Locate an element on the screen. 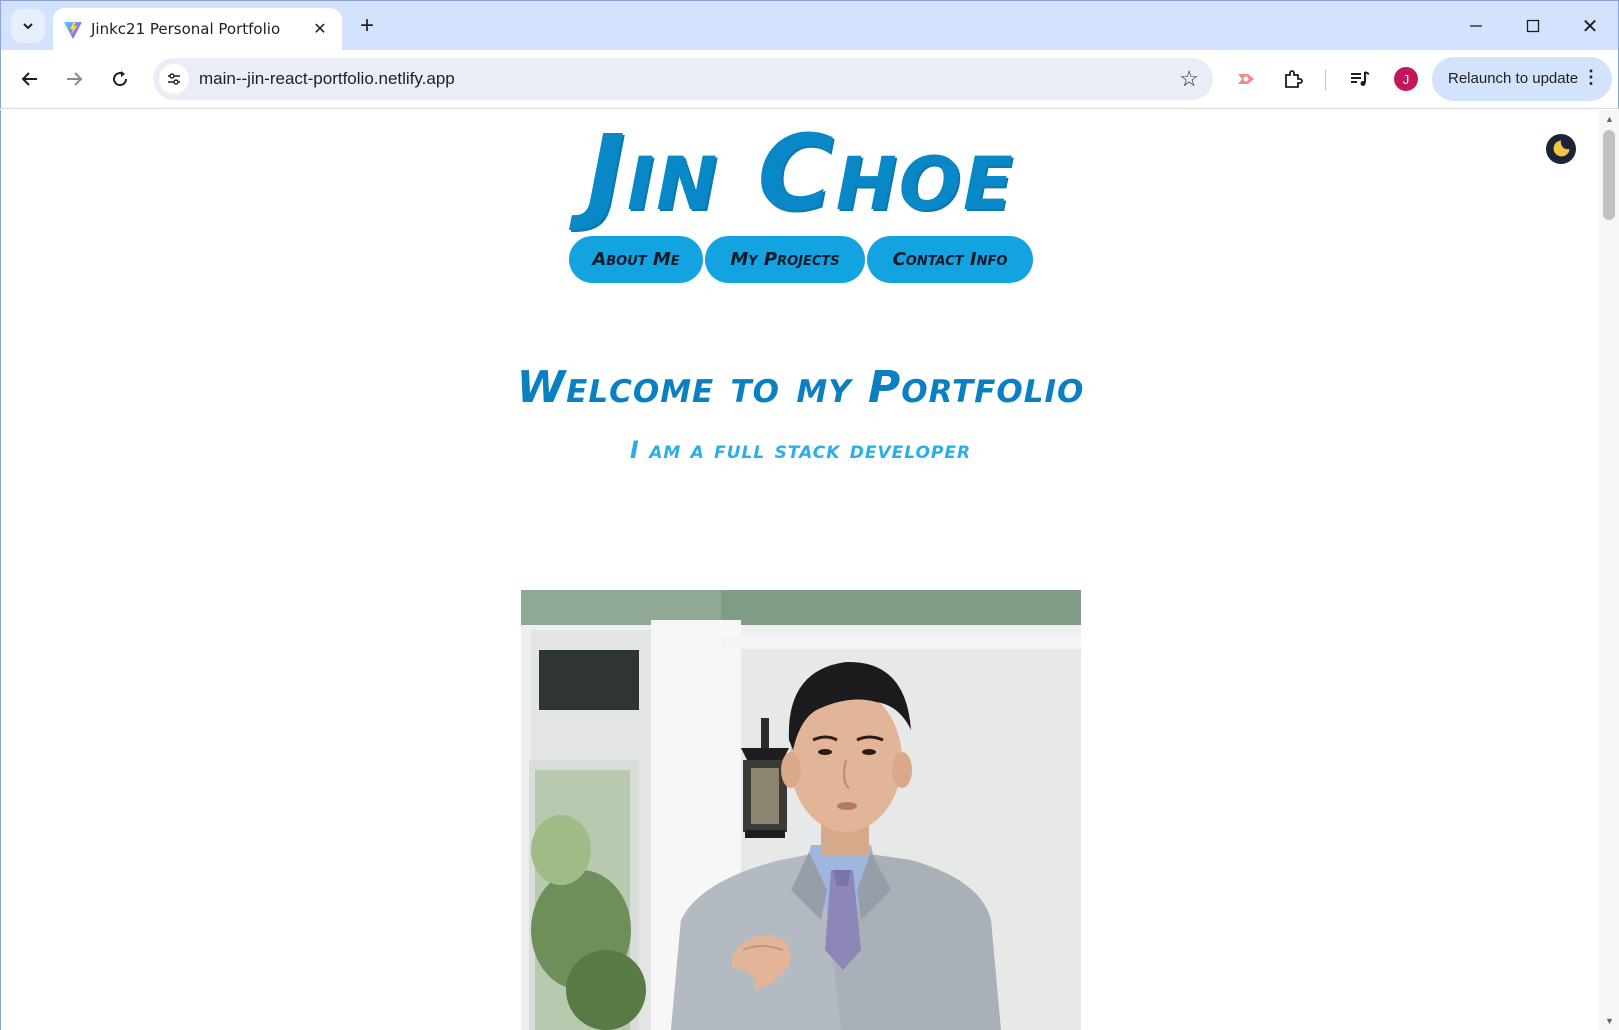 The width and height of the screenshot is (1619, 1030). vite-favicon-icon is located at coordinates (73, 30).